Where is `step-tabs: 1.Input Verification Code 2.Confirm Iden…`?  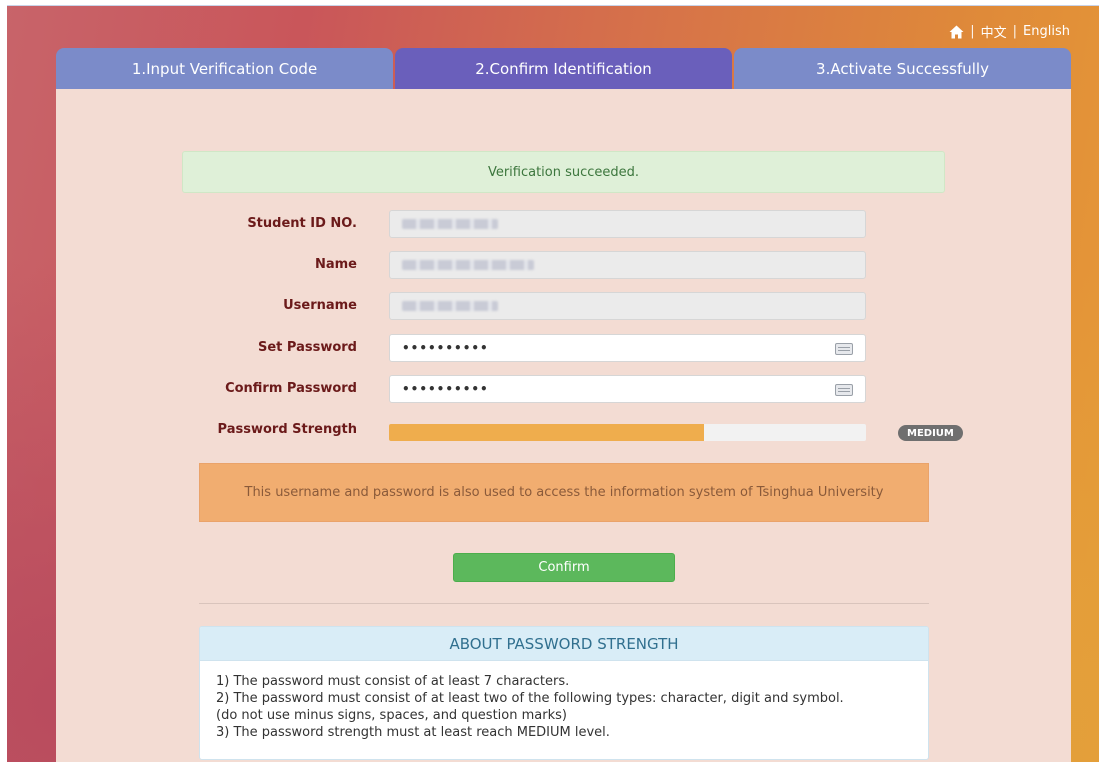 step-tabs: 1.Input Verification Code 2.Confirm Iden… is located at coordinates (563, 68).